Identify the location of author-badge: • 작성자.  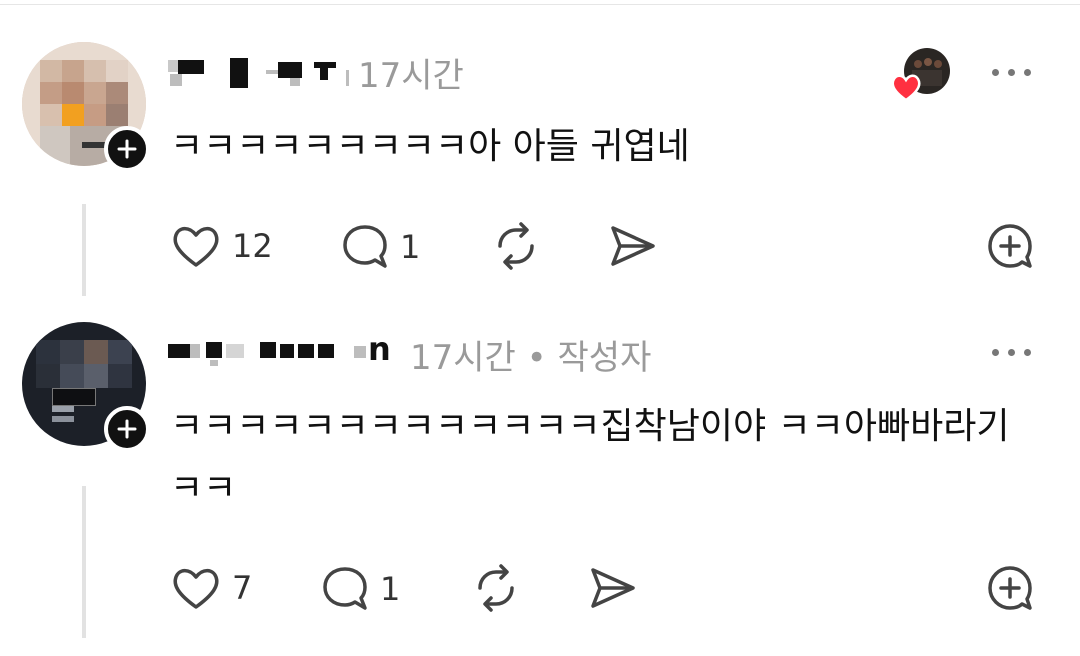
(589, 358).